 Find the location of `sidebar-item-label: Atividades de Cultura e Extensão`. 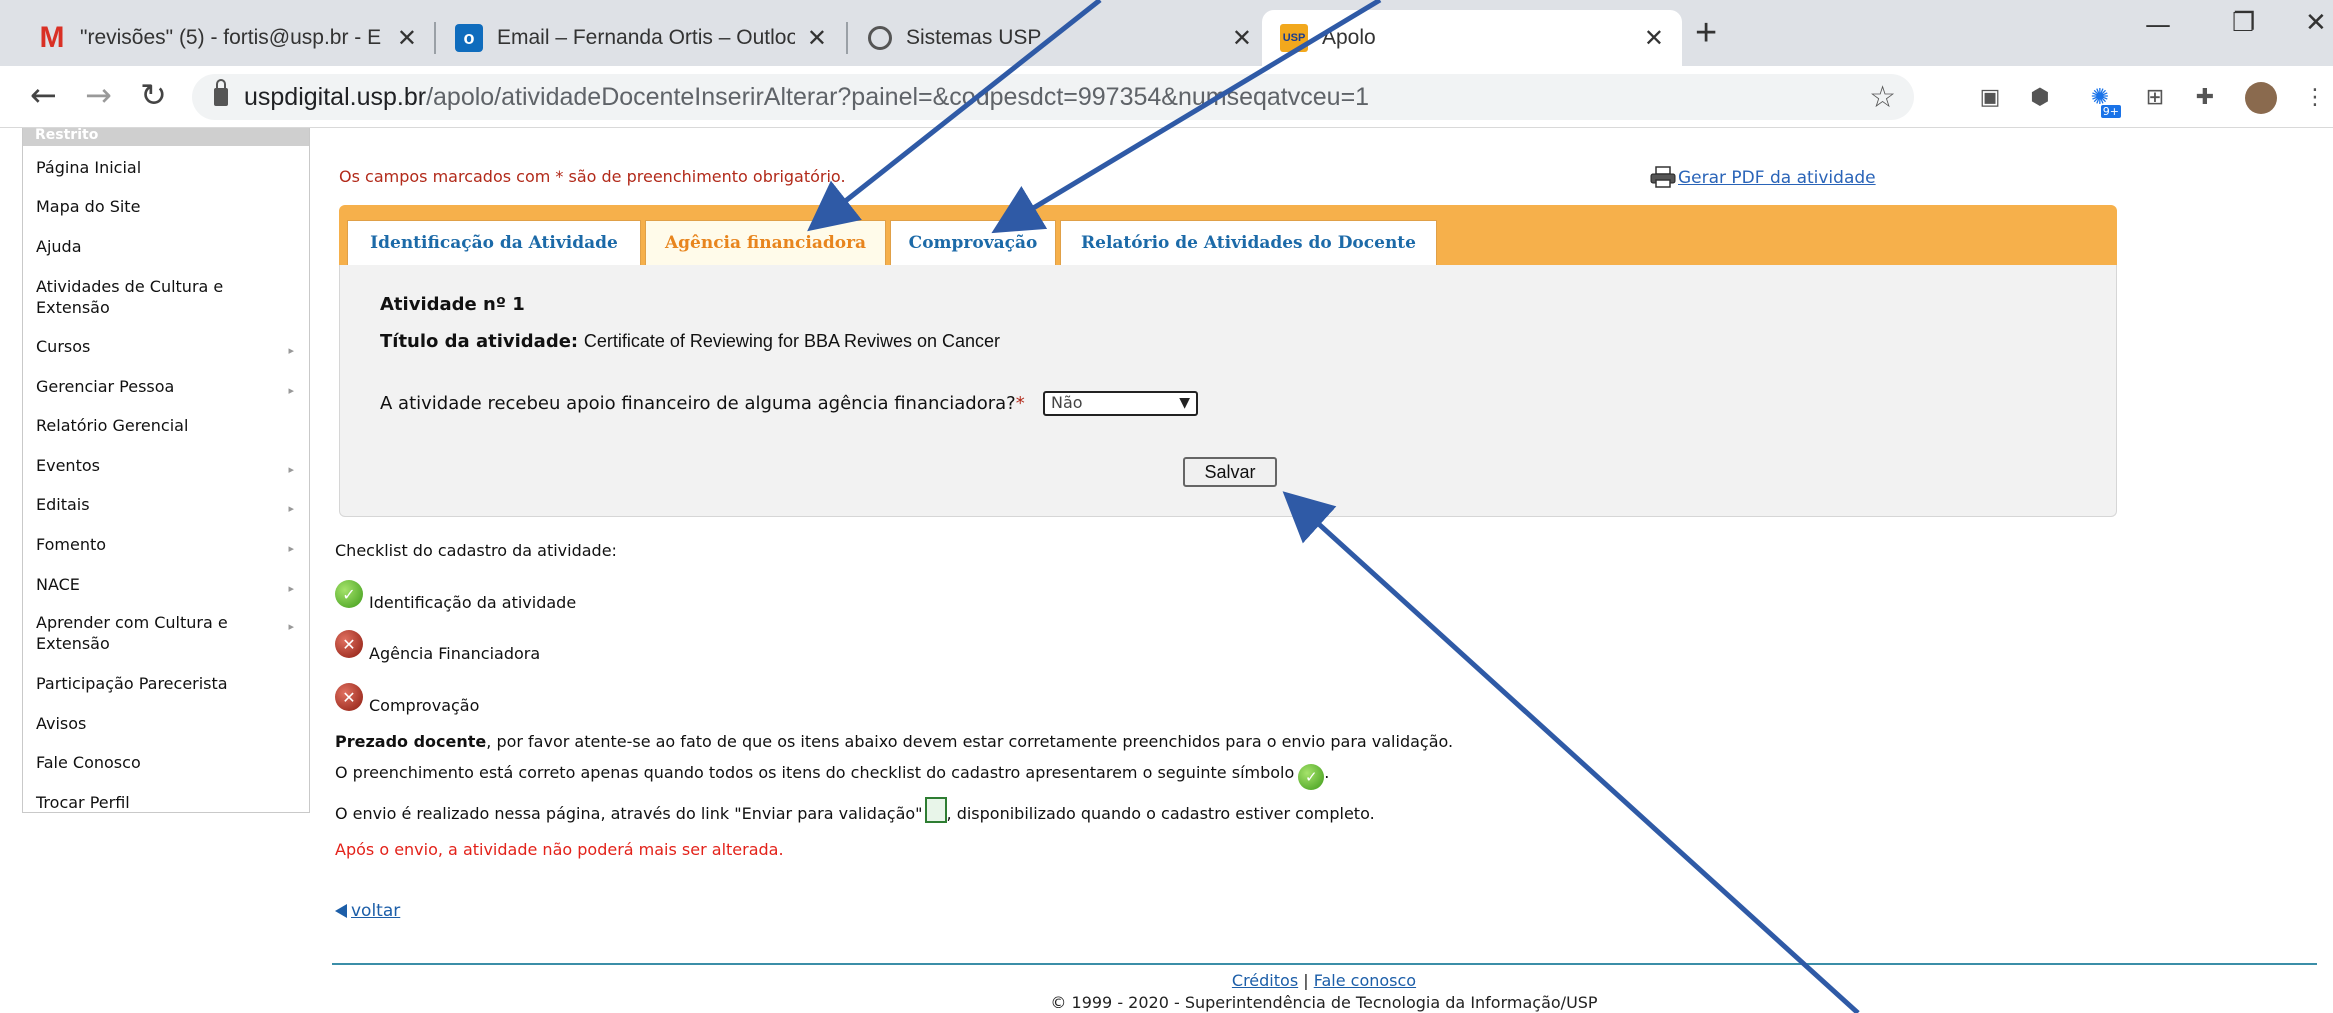

sidebar-item-label: Atividades de Cultura e Extensão is located at coordinates (130, 297).